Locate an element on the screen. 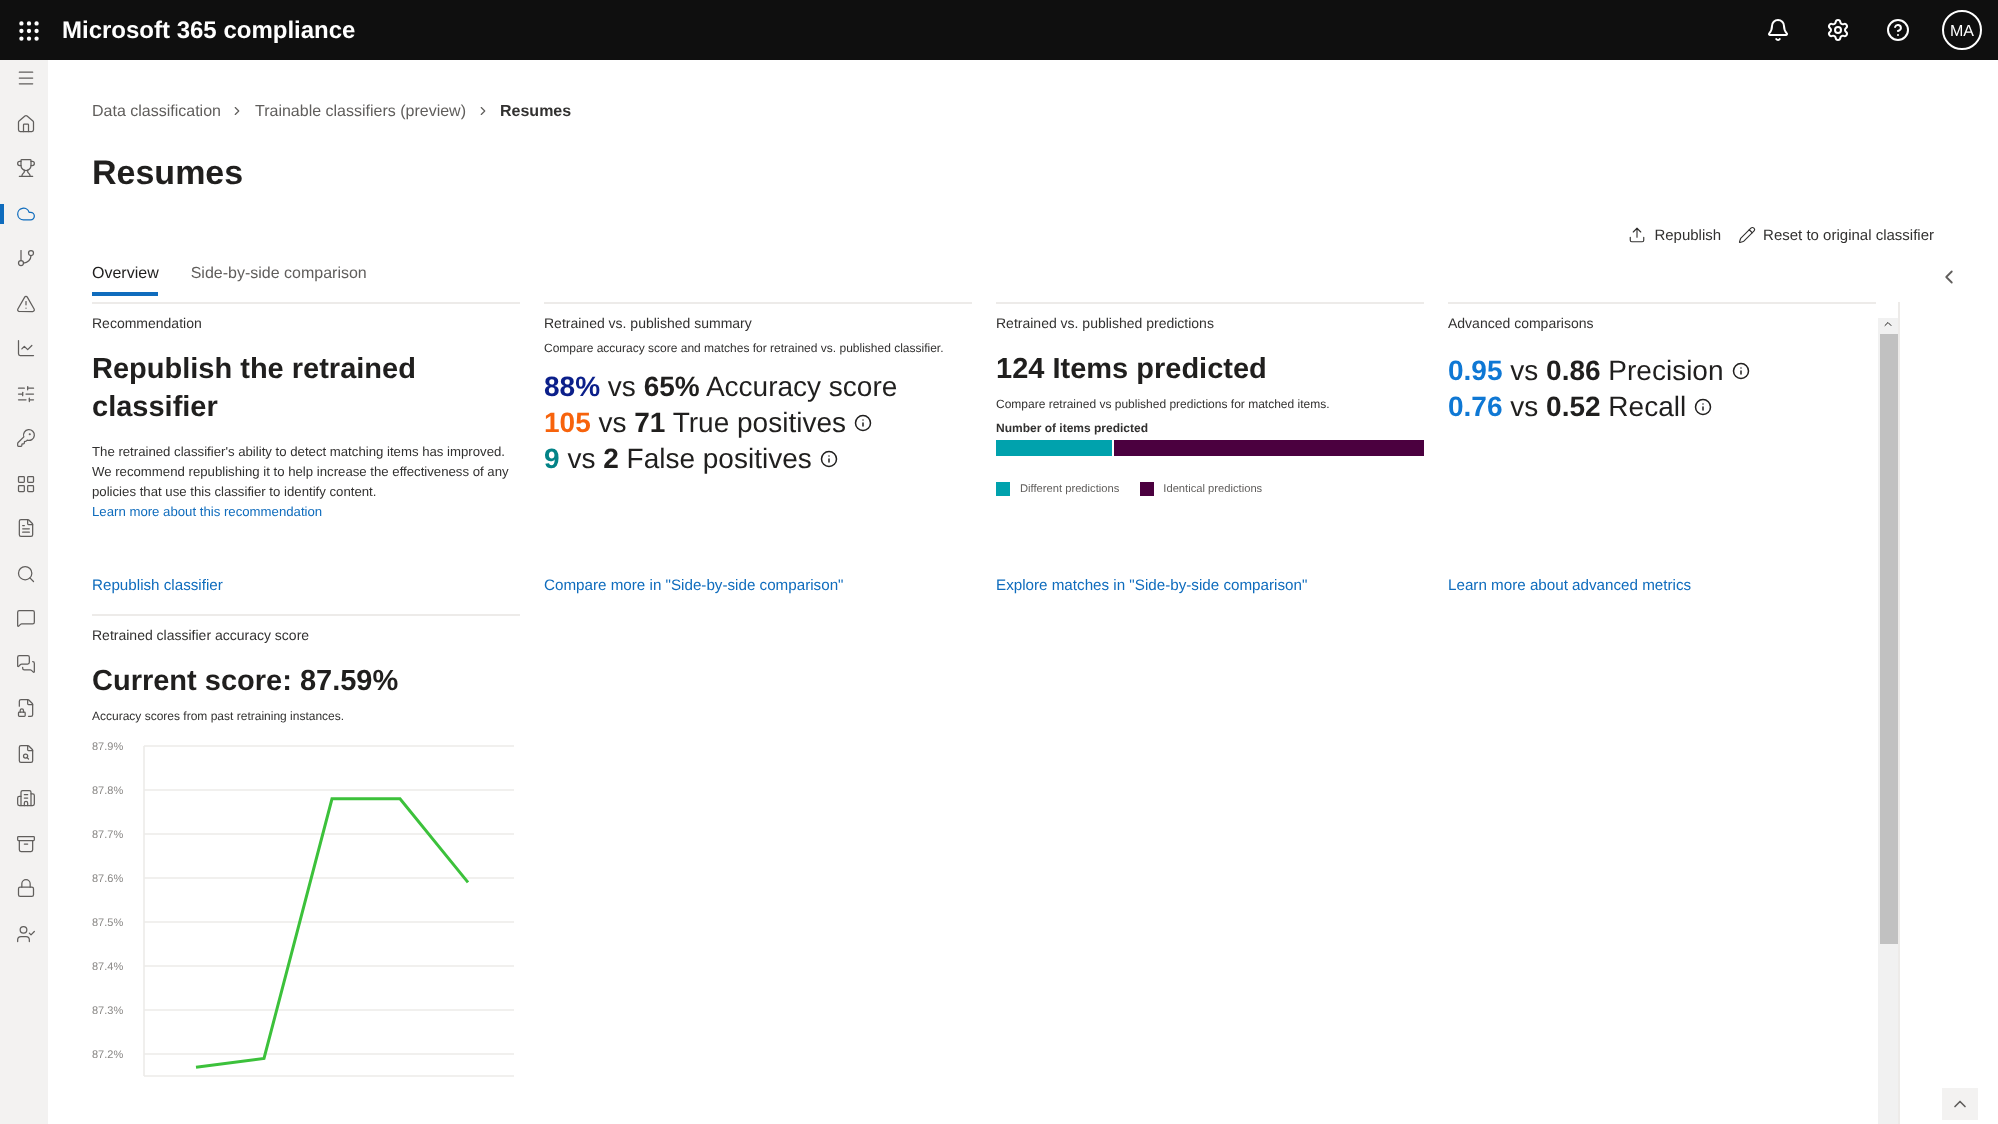 The height and width of the screenshot is (1124, 1998). settings-icon is located at coordinates (1838, 30).